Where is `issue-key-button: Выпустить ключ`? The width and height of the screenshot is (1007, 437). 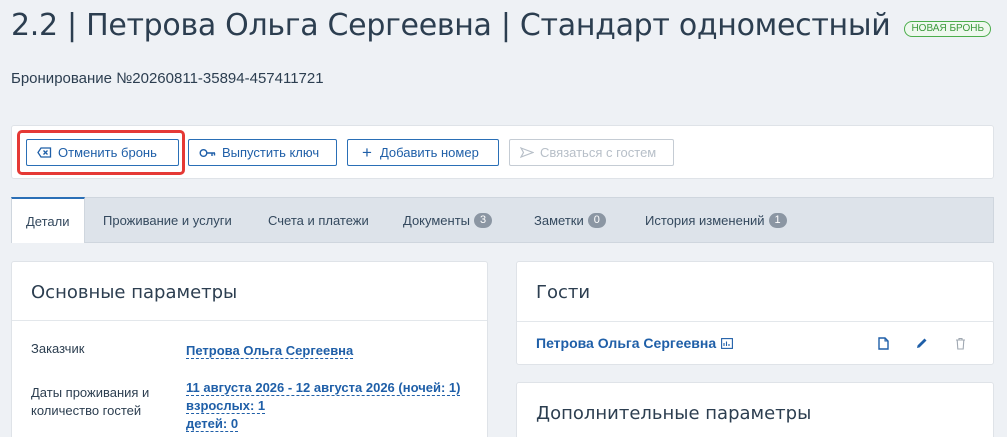
issue-key-button: Выпустить ключ is located at coordinates (262, 152).